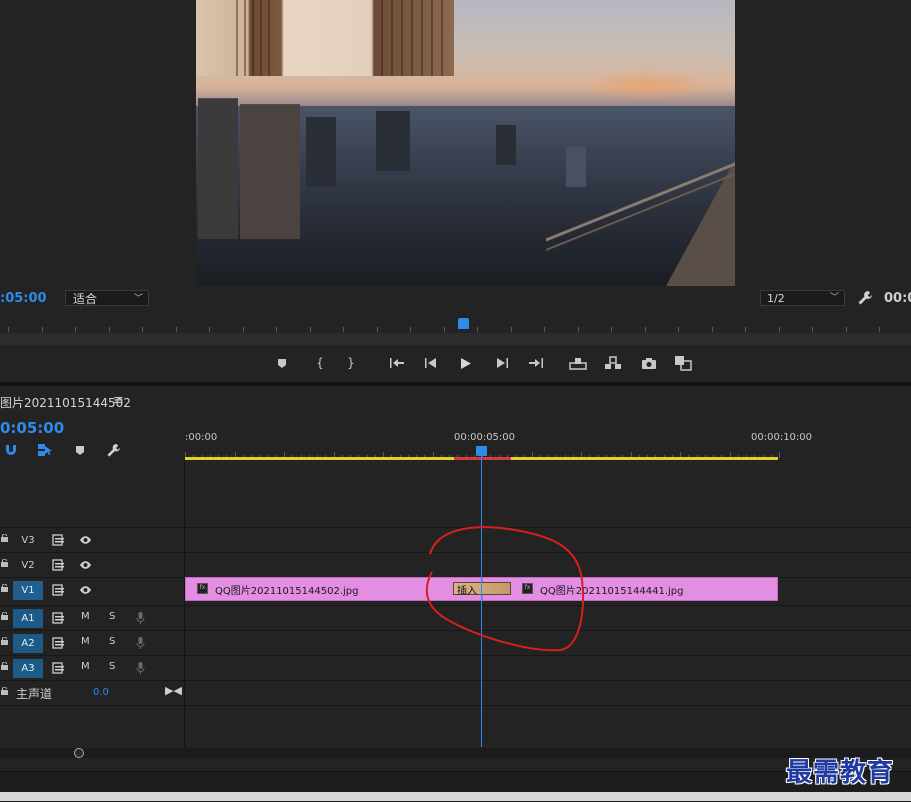 The height and width of the screenshot is (802, 911). What do you see at coordinates (28, 668) in the screenshot?
I see `track-name-a3: A3` at bounding box center [28, 668].